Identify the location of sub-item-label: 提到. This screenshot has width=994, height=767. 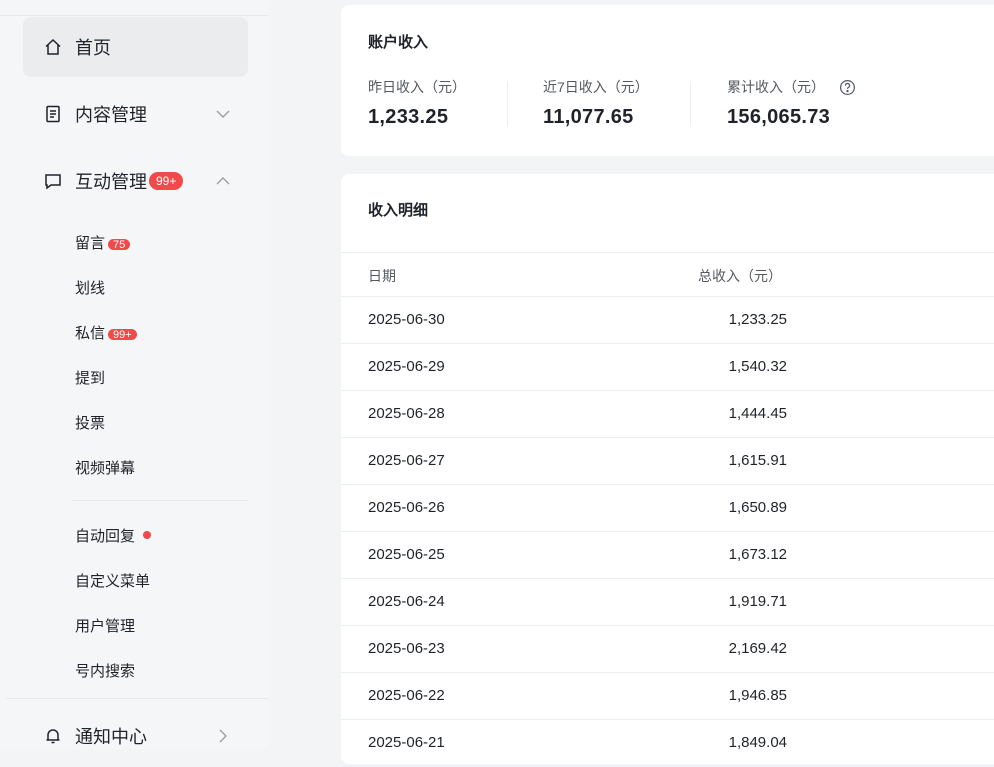
(90, 378).